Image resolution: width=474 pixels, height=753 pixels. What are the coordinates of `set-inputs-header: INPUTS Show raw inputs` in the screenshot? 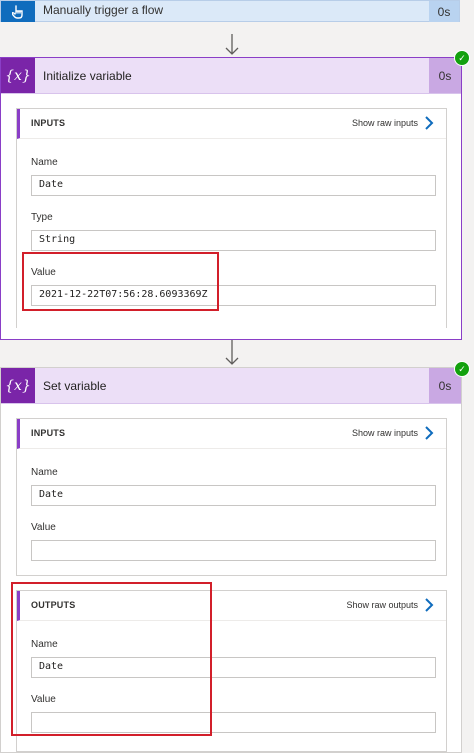 It's located at (231, 434).